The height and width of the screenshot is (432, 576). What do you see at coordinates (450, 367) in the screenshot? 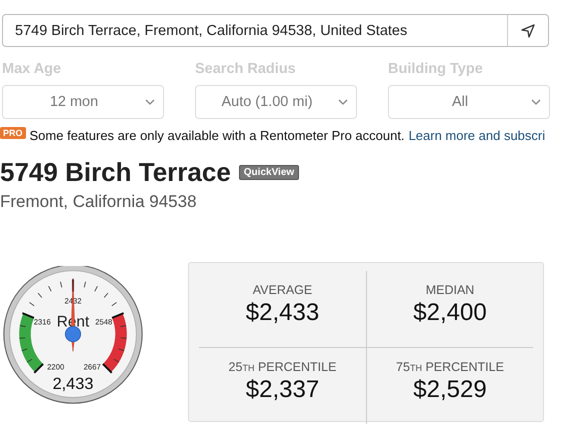
I see `stat-label: 75TH PERCENTILE` at bounding box center [450, 367].